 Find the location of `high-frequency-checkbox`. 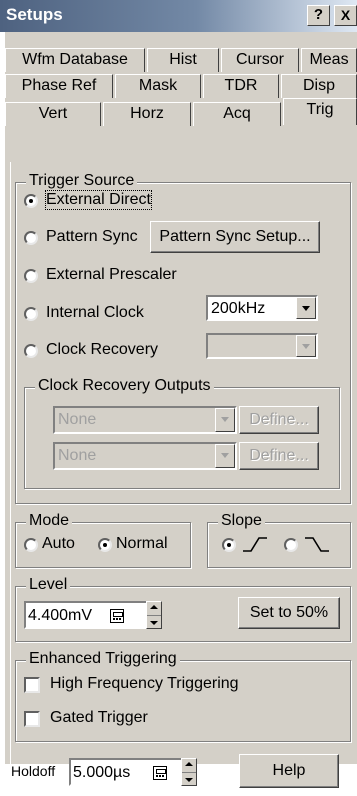

high-frequency-checkbox is located at coordinates (32, 685).